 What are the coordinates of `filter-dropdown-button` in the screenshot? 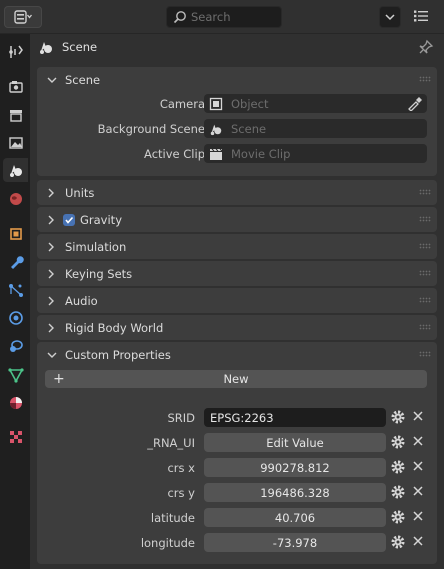 It's located at (390, 17).